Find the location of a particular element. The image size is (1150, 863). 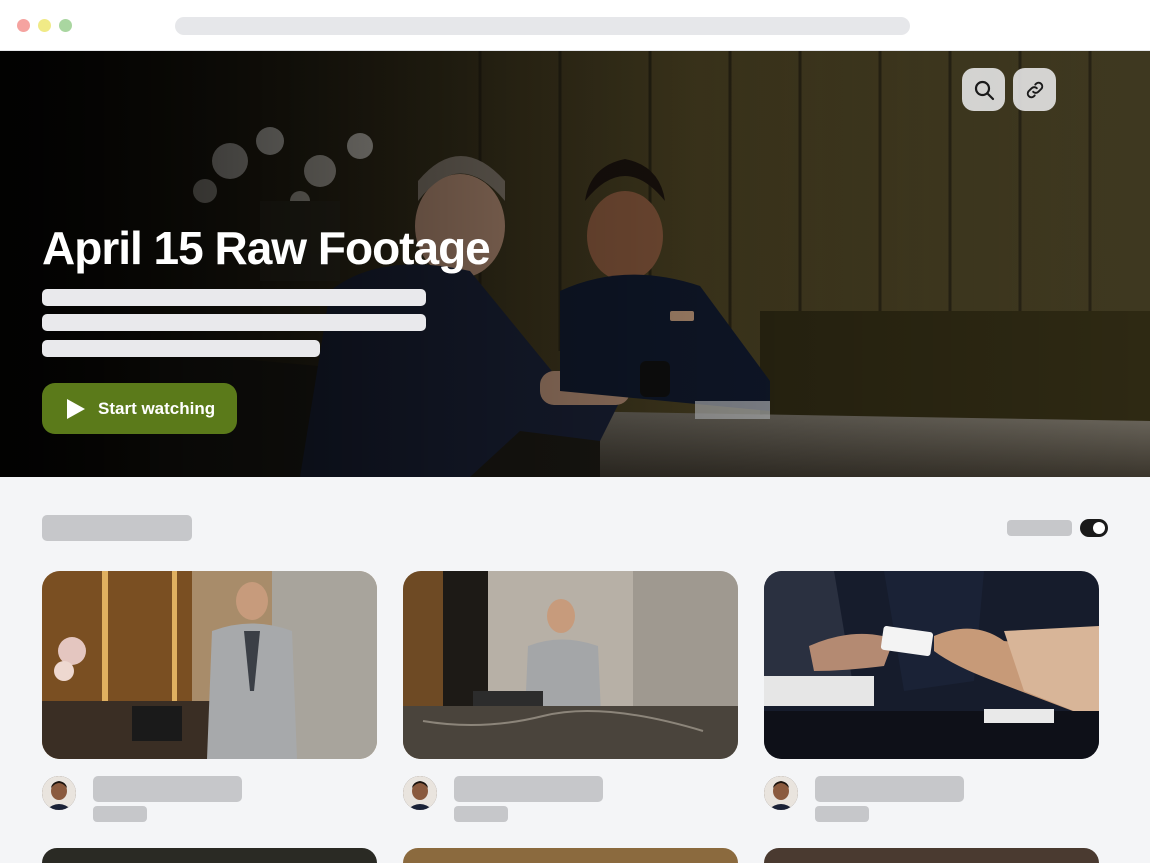

copy-link-button is located at coordinates (1034, 89).